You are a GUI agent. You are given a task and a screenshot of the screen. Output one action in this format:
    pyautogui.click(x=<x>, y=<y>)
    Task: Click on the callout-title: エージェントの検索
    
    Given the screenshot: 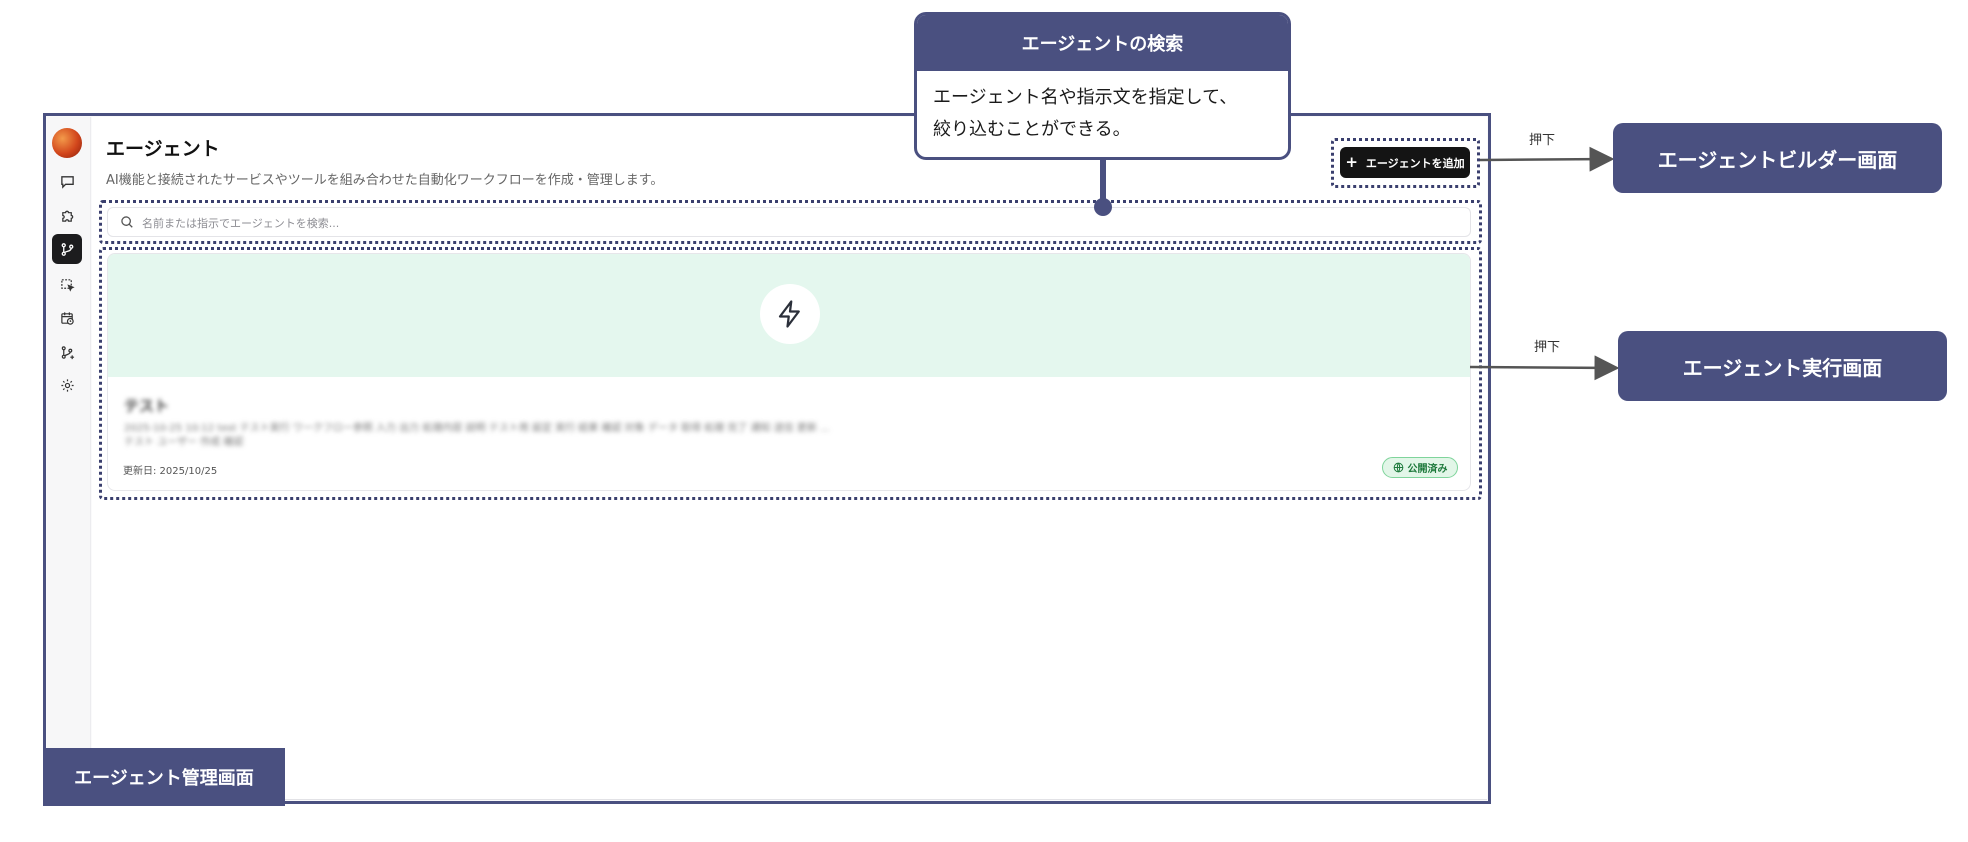 What is the action you would take?
    pyautogui.click(x=1102, y=43)
    